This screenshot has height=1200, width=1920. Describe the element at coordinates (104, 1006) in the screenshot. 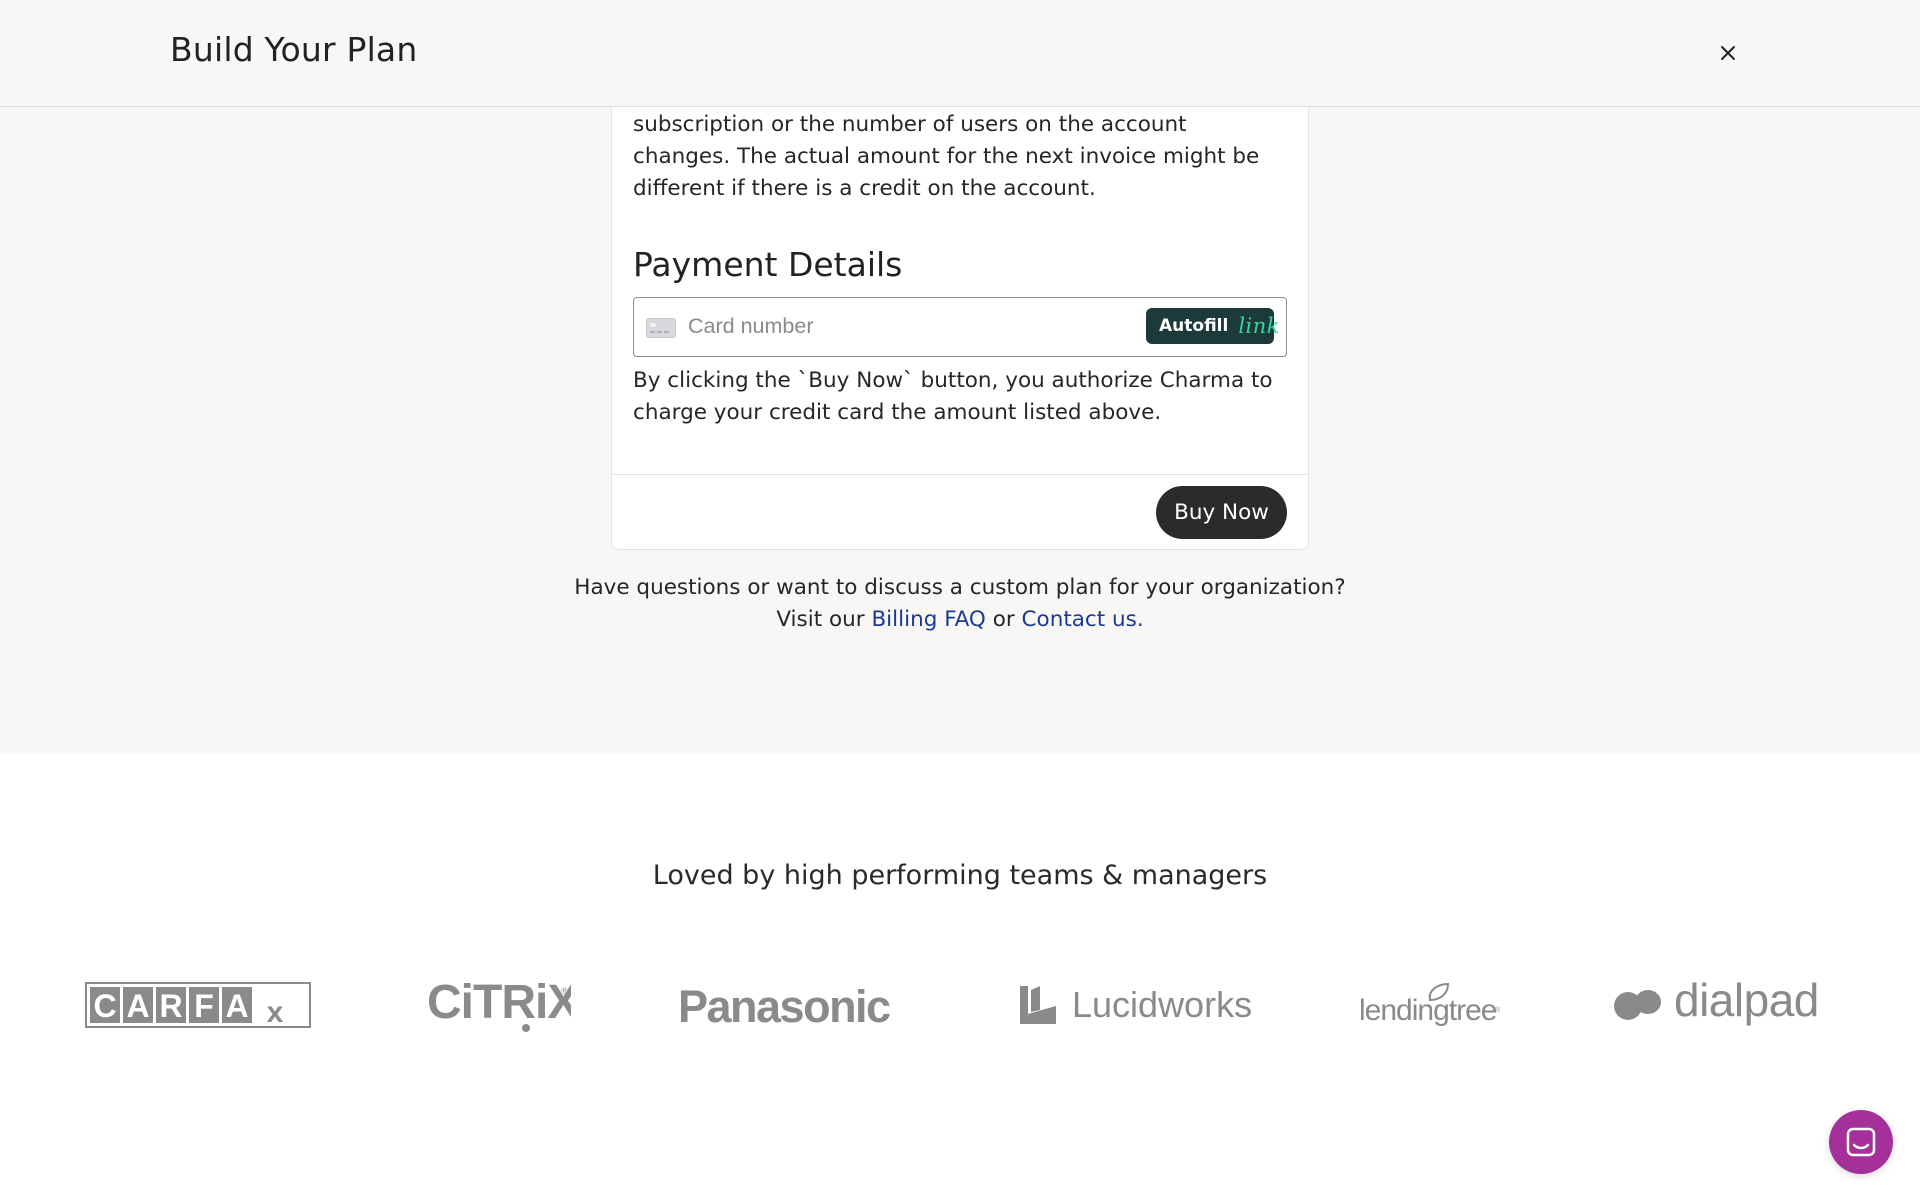

I see `svg-text: C` at that location.